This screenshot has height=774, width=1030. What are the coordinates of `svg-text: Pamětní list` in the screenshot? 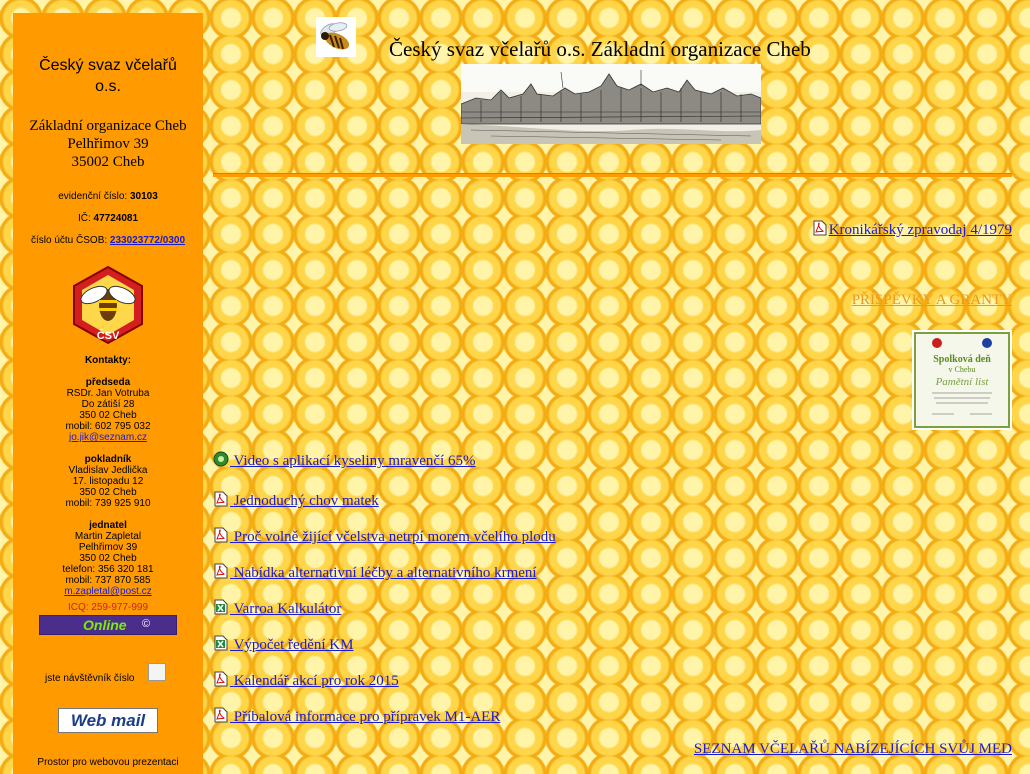 It's located at (962, 382).